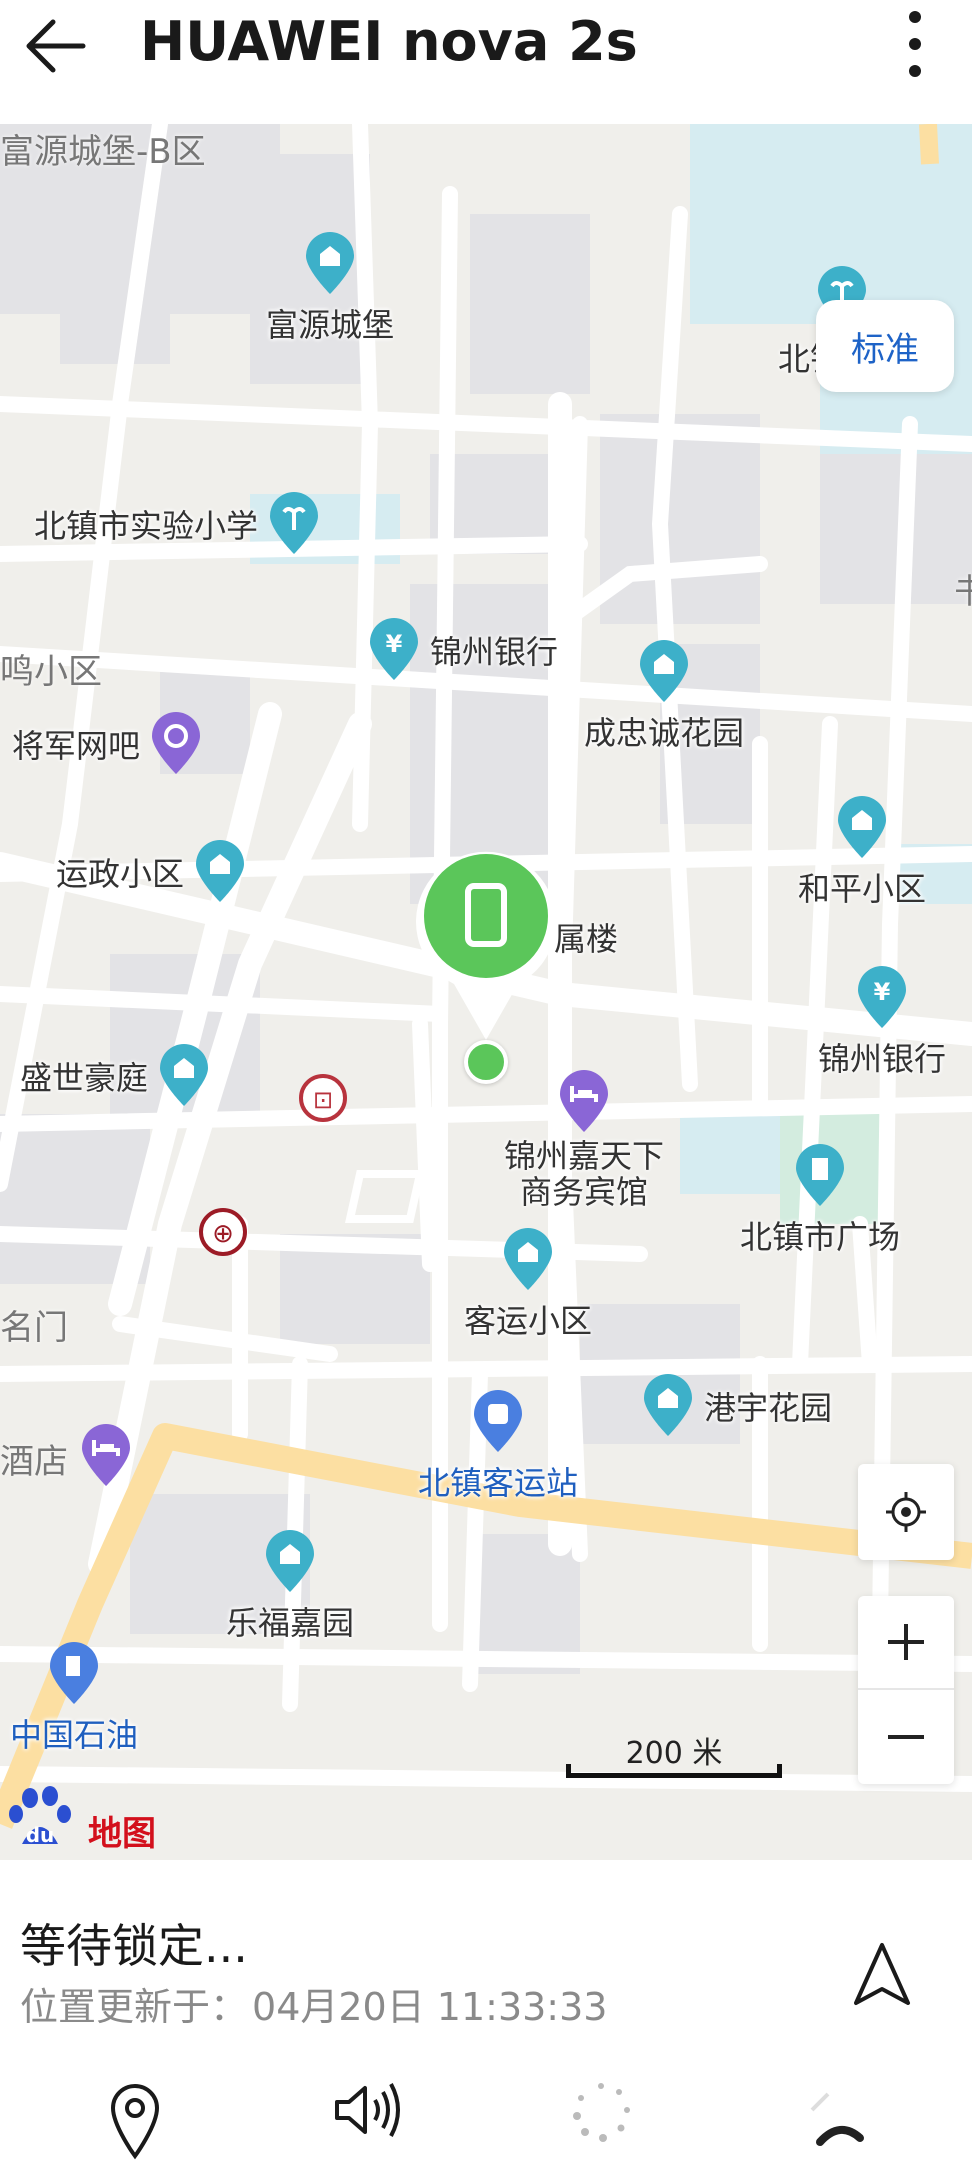 The width and height of the screenshot is (972, 2160). I want to click on map-layer-button: 标准, so click(885, 346).